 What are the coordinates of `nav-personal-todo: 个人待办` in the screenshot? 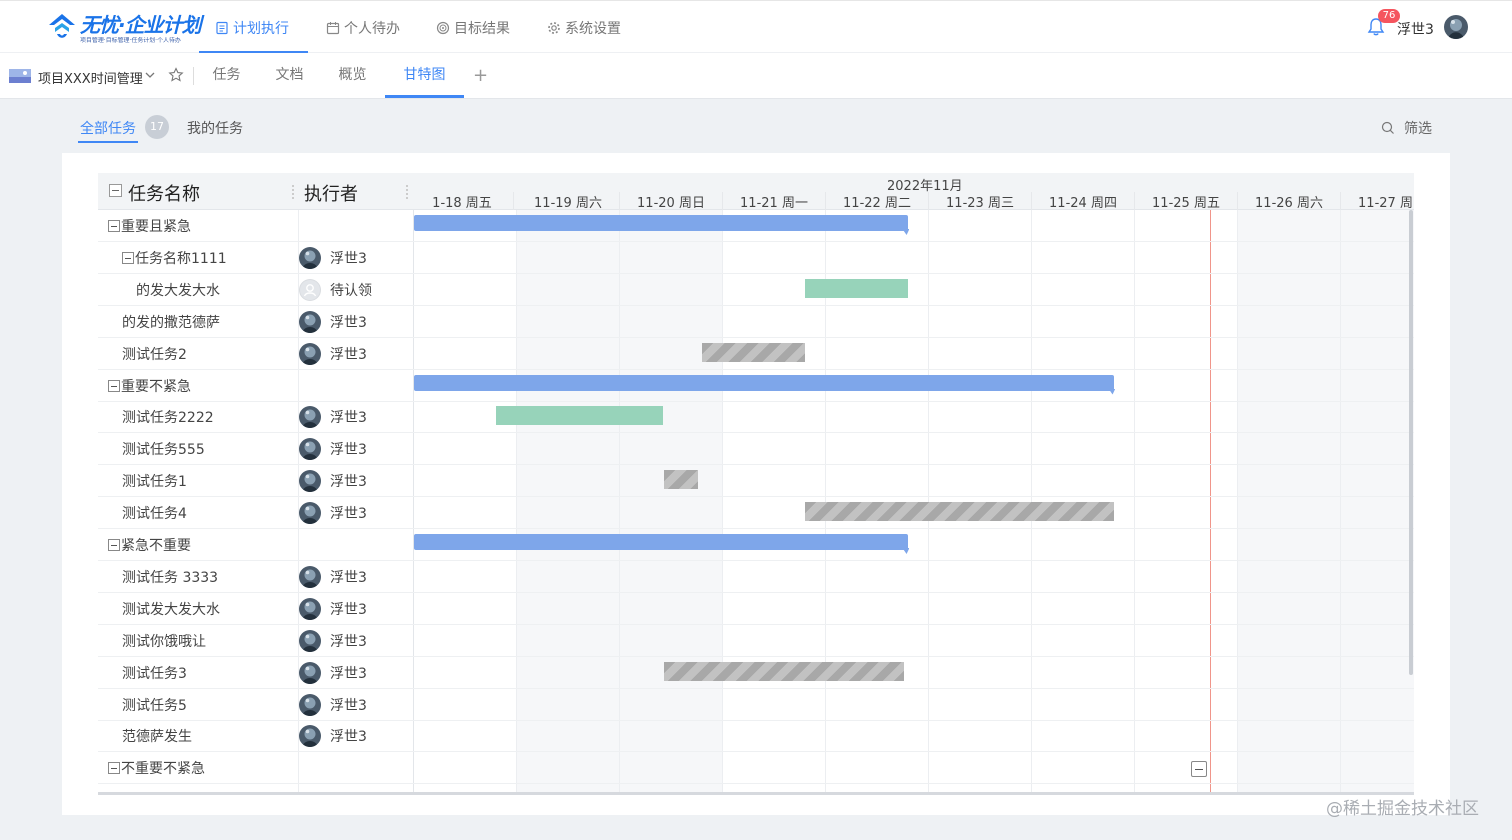 It's located at (363, 27).